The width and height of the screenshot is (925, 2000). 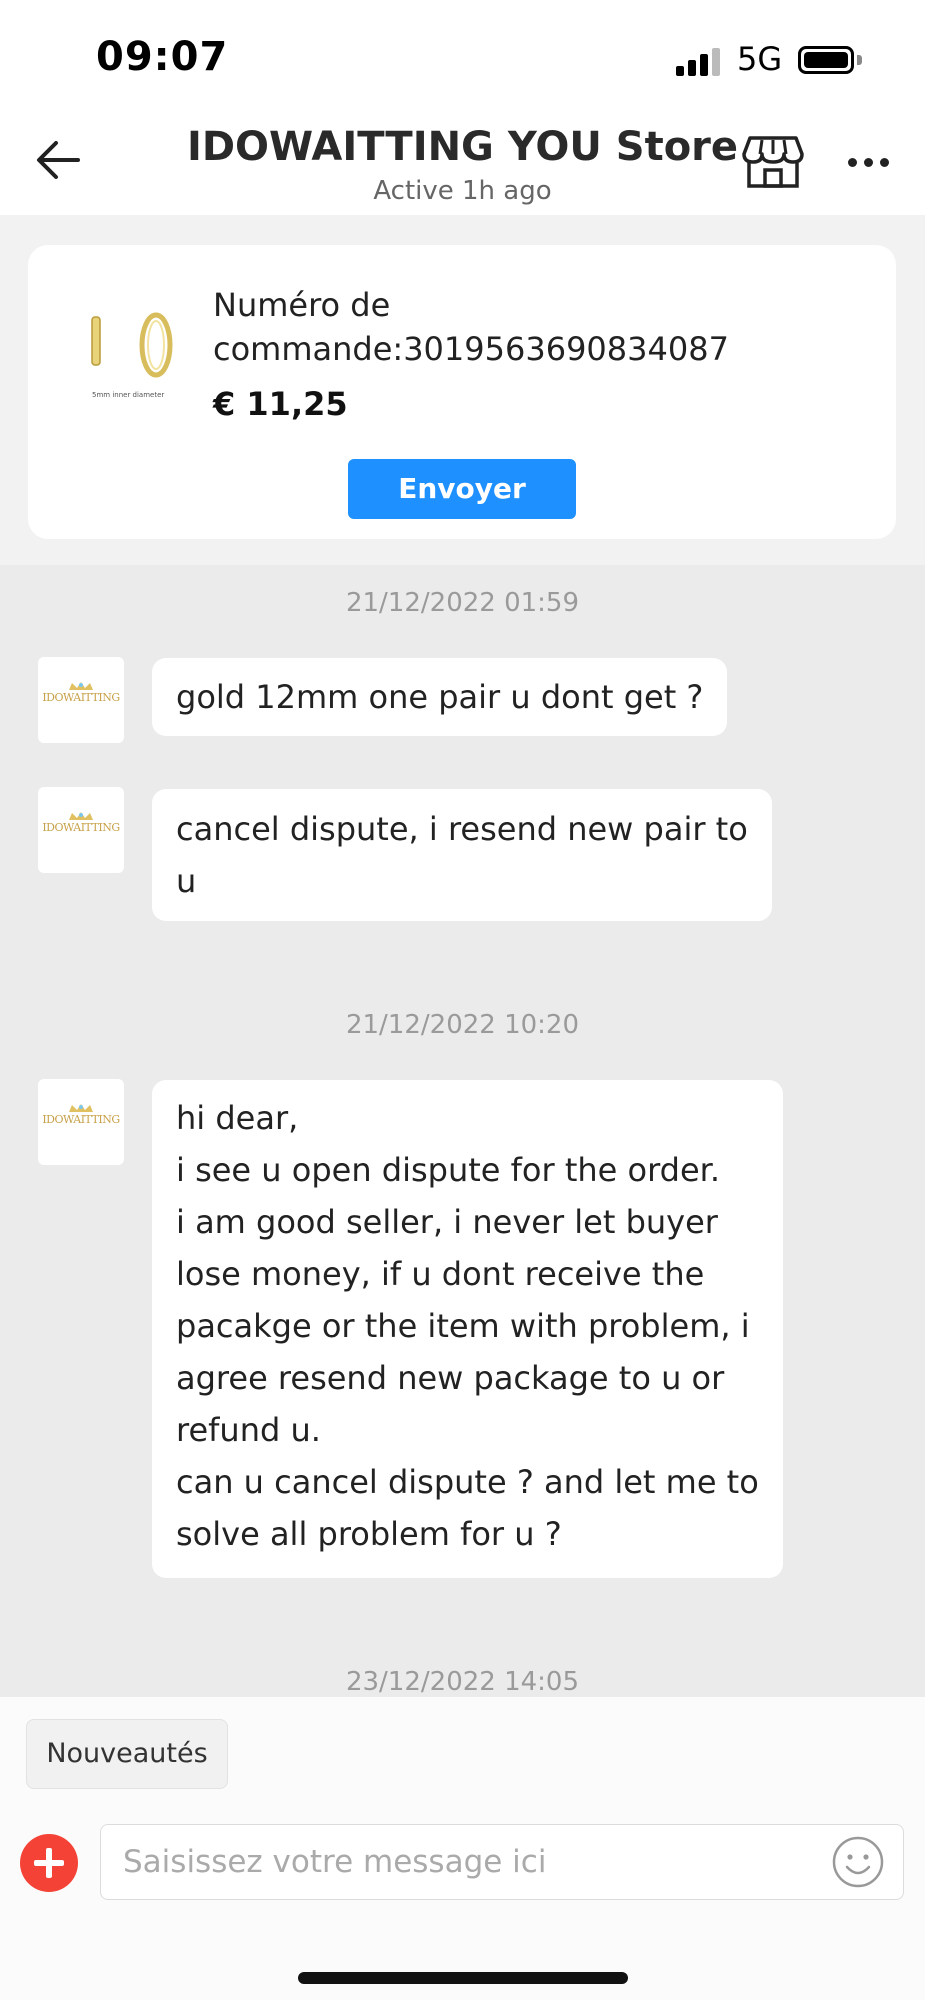 I want to click on send-order-button: Envoyer, so click(x=462, y=489).